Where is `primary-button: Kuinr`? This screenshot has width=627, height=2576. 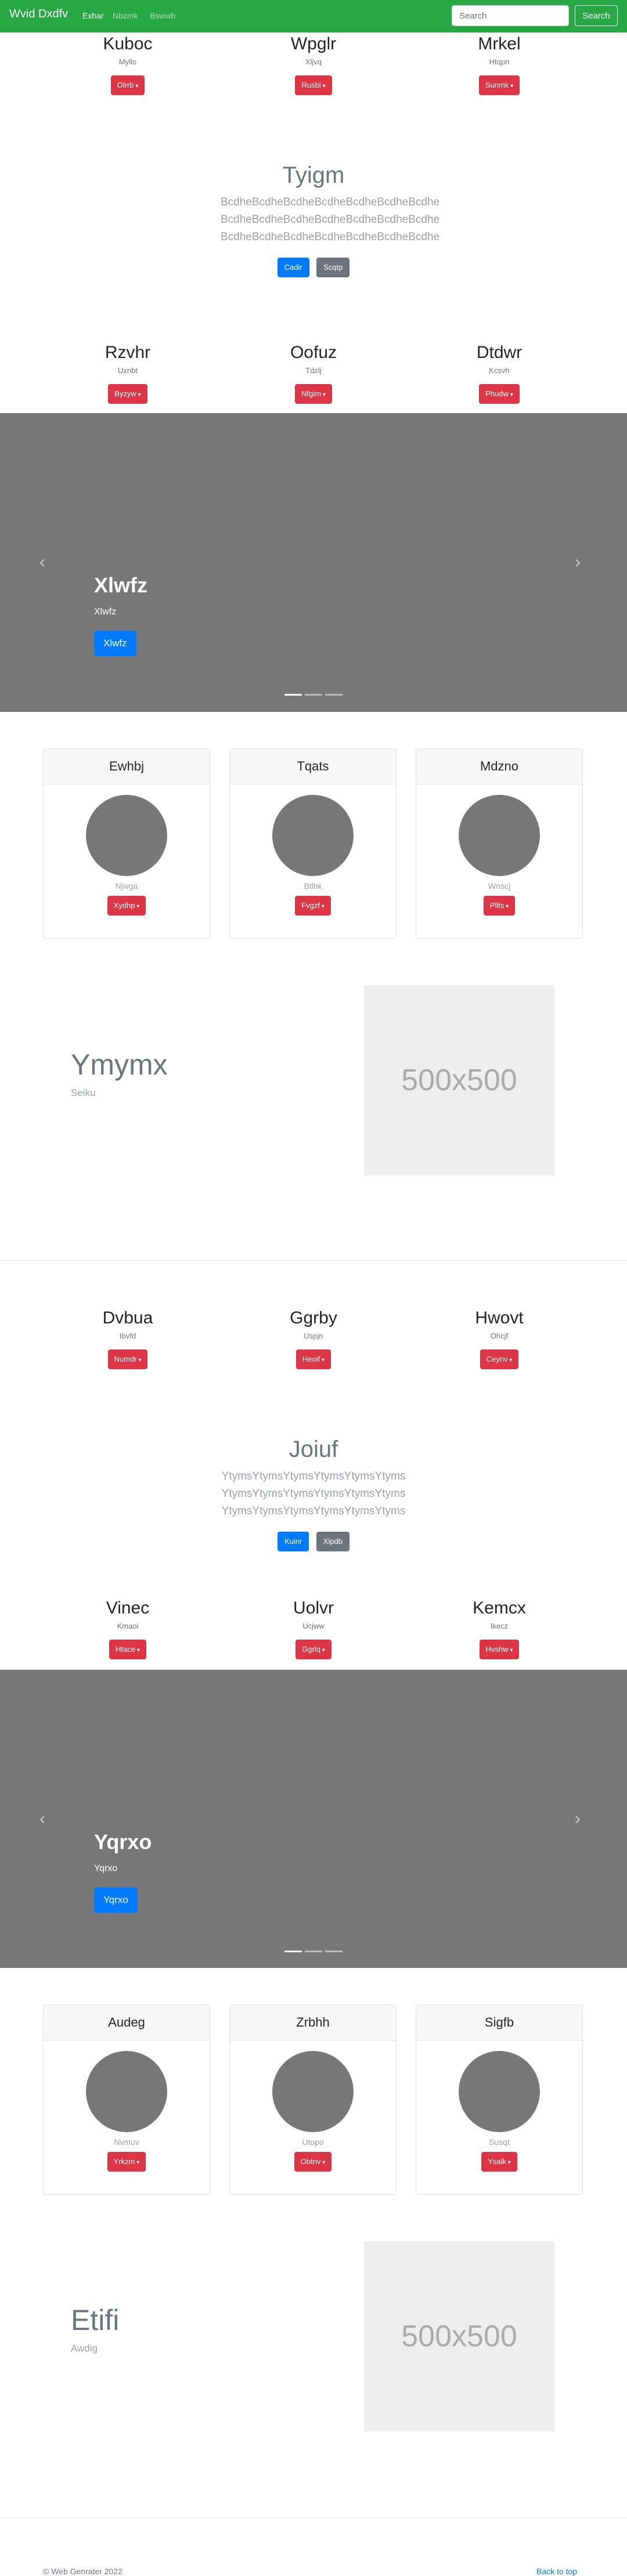
primary-button: Kuinr is located at coordinates (293, 1541).